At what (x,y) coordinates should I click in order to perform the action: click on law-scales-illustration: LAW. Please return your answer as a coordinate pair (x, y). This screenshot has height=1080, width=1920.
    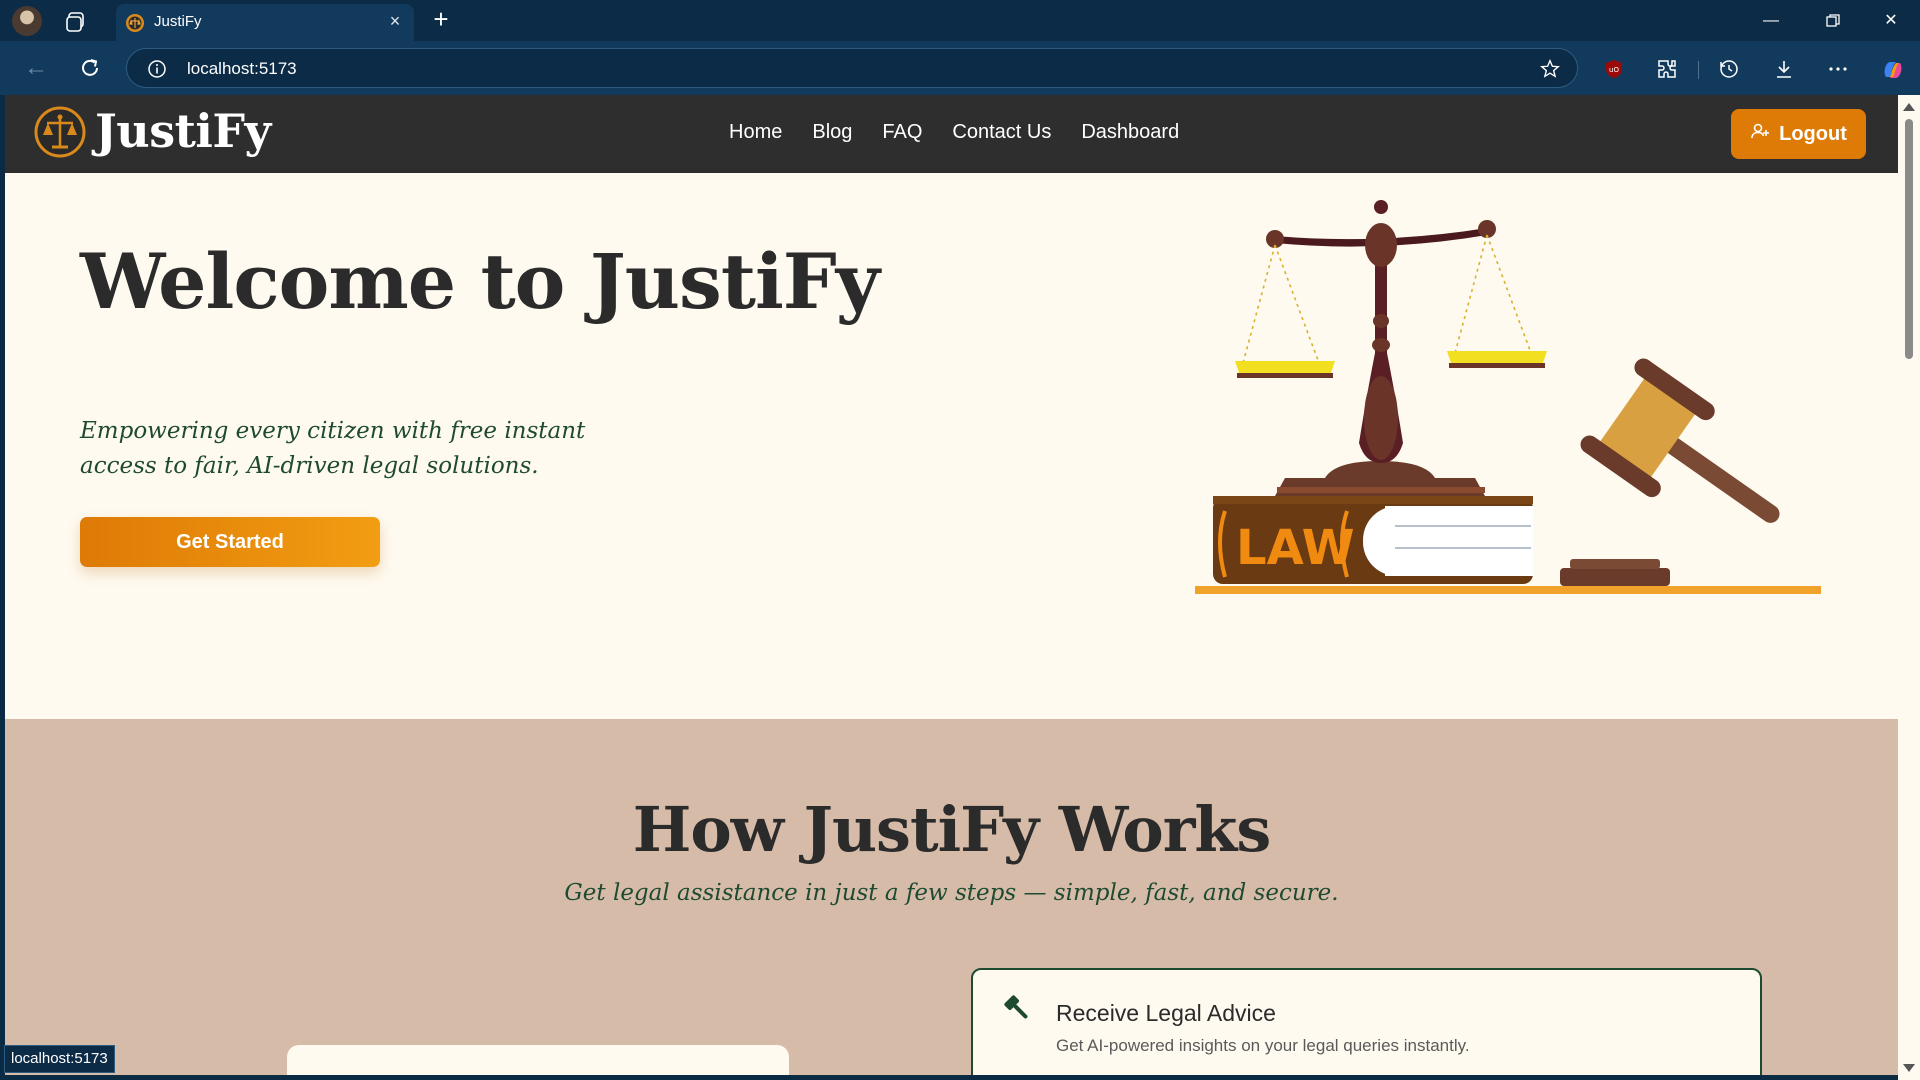
    Looking at the image, I should click on (1505, 403).